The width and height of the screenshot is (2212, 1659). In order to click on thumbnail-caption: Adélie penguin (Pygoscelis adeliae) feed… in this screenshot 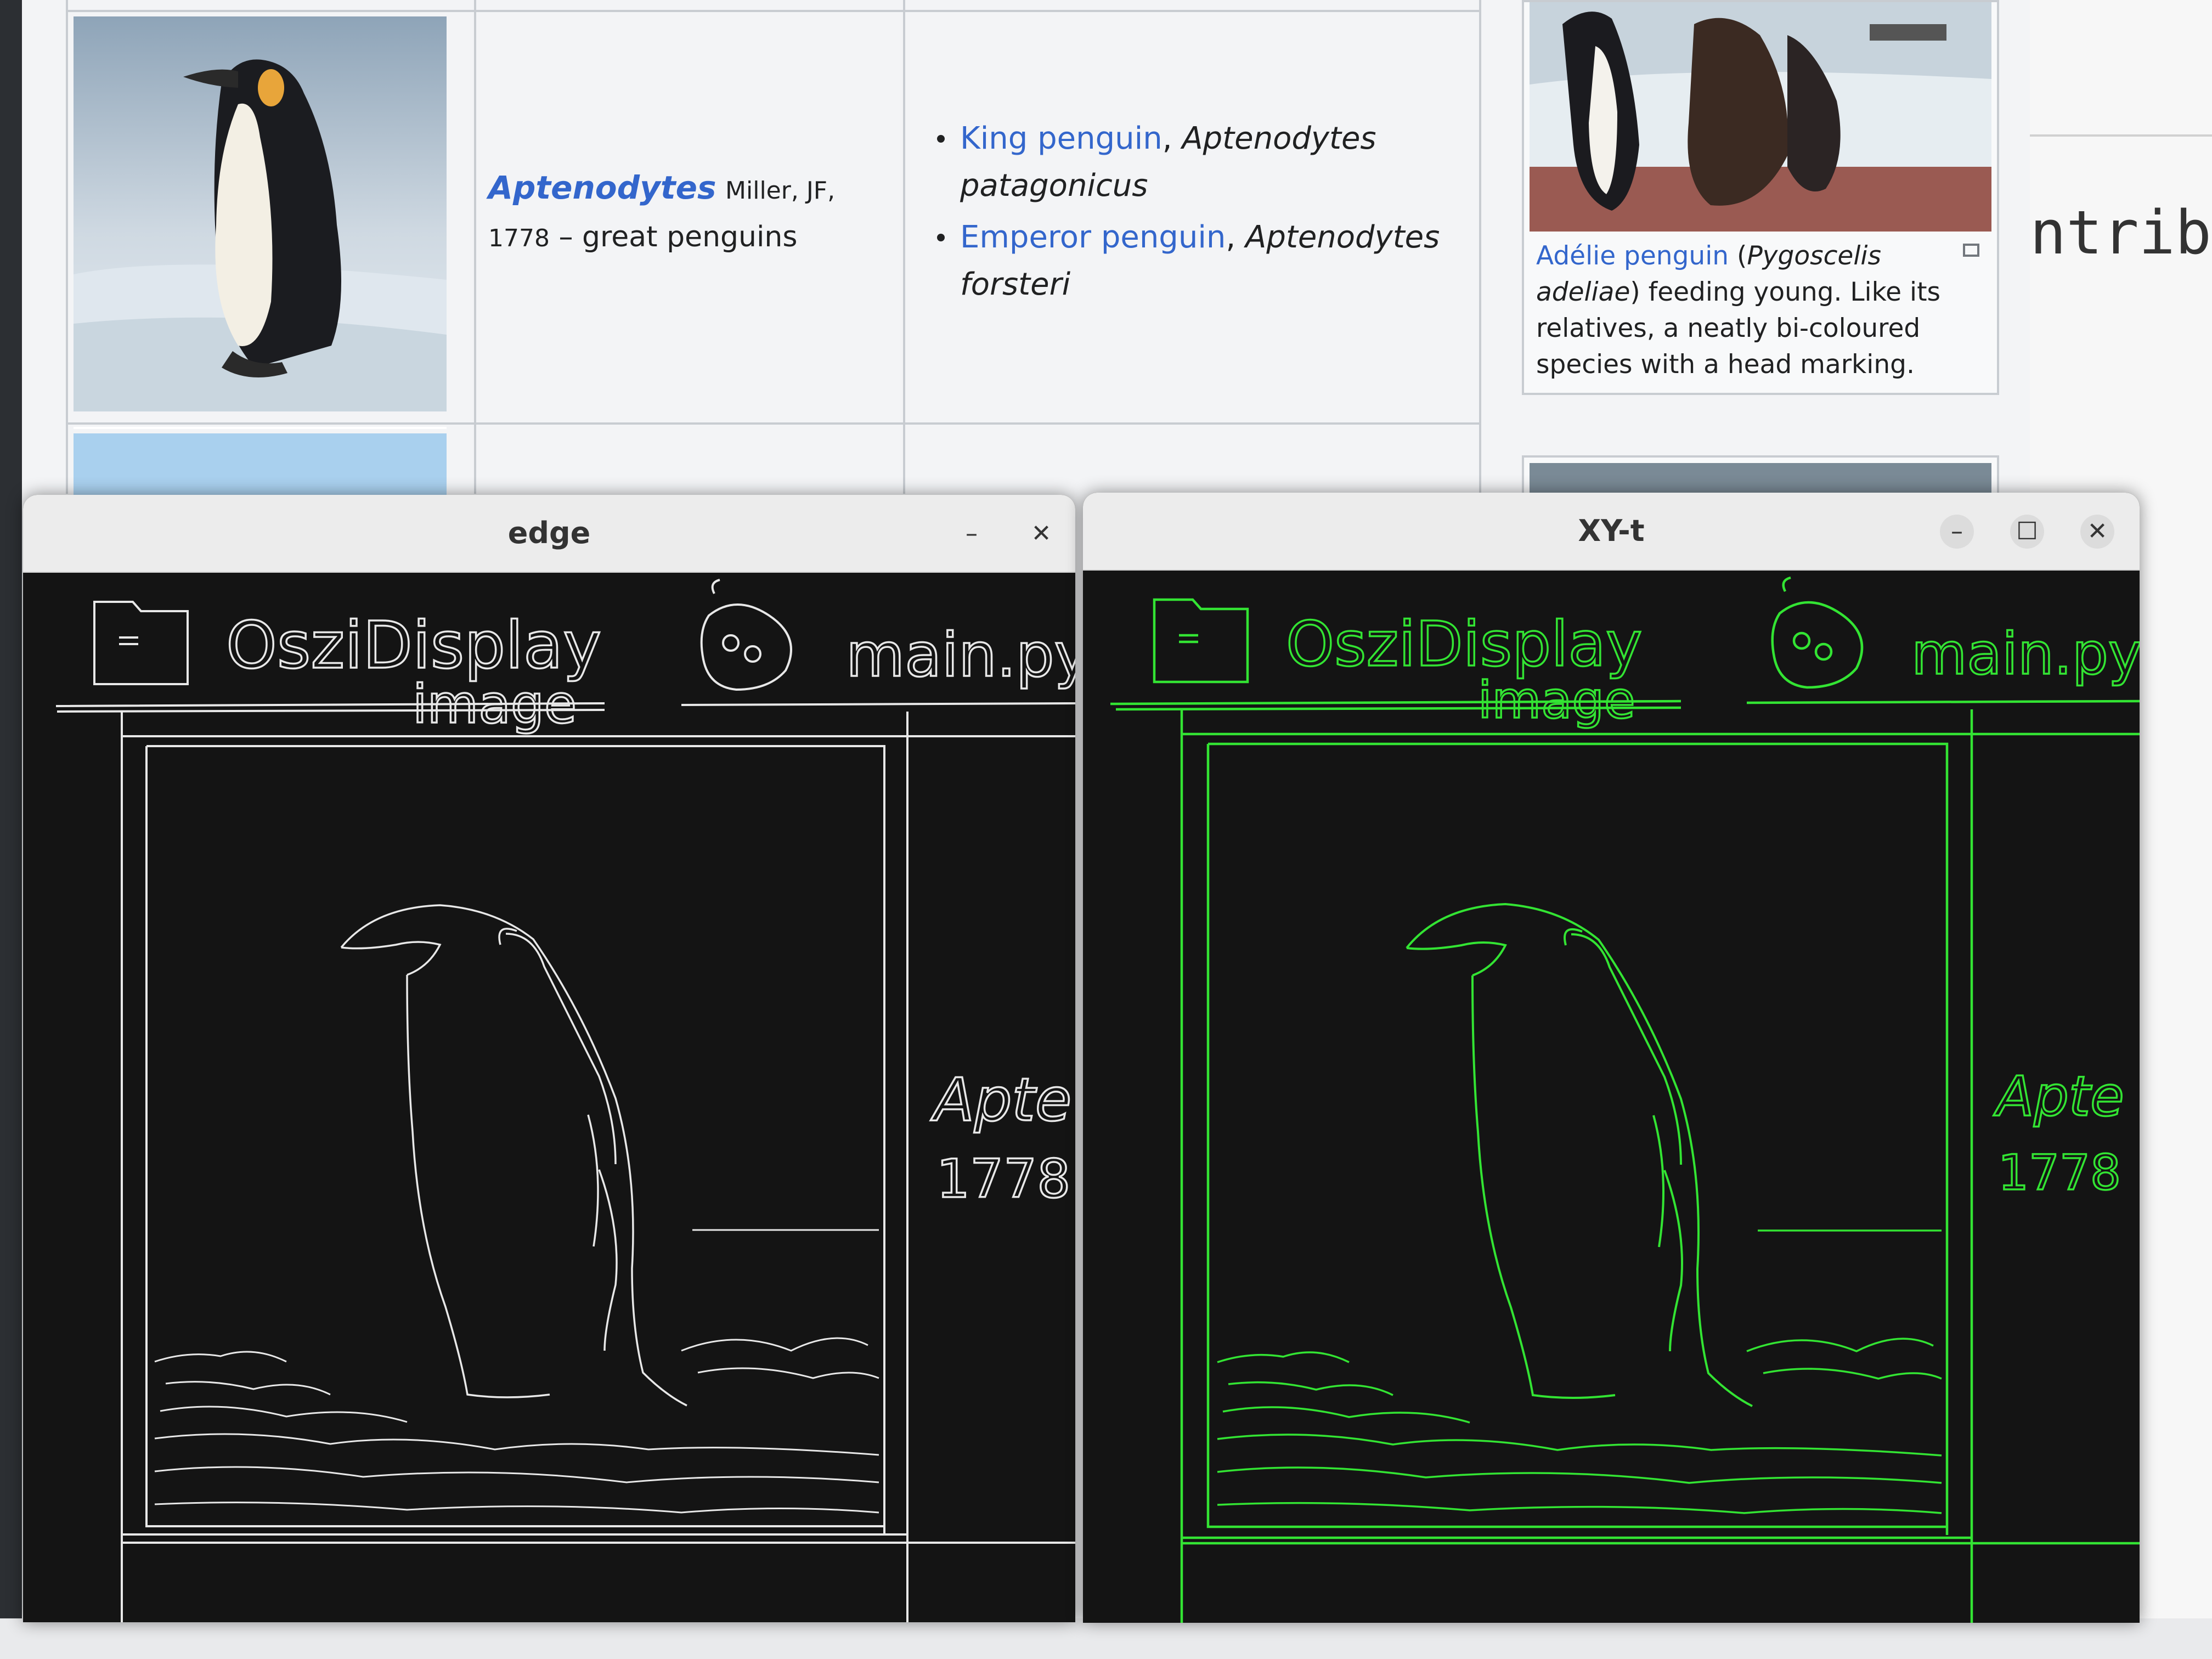, I will do `click(1738, 310)`.